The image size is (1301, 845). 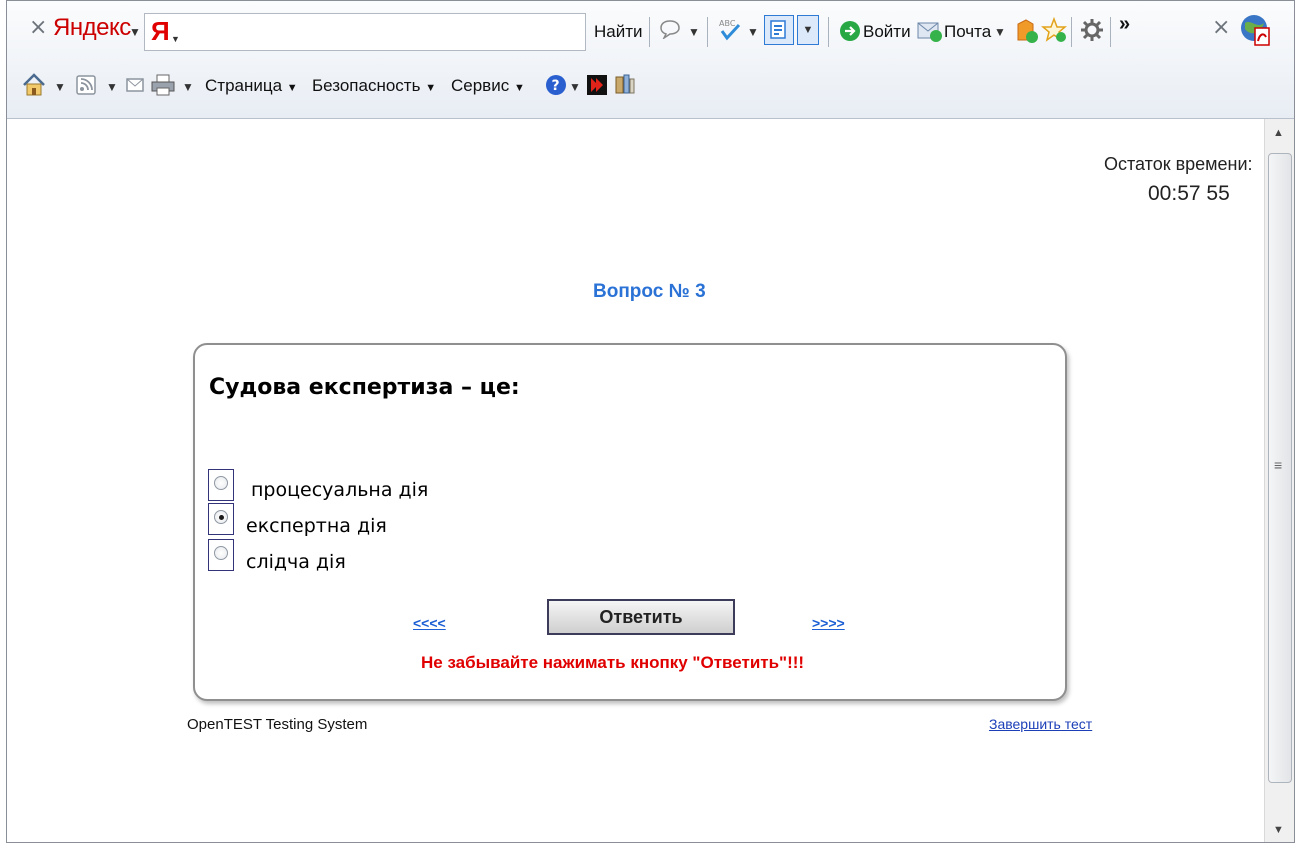 I want to click on time-remaining-value: 00:57 55, so click(x=1189, y=193).